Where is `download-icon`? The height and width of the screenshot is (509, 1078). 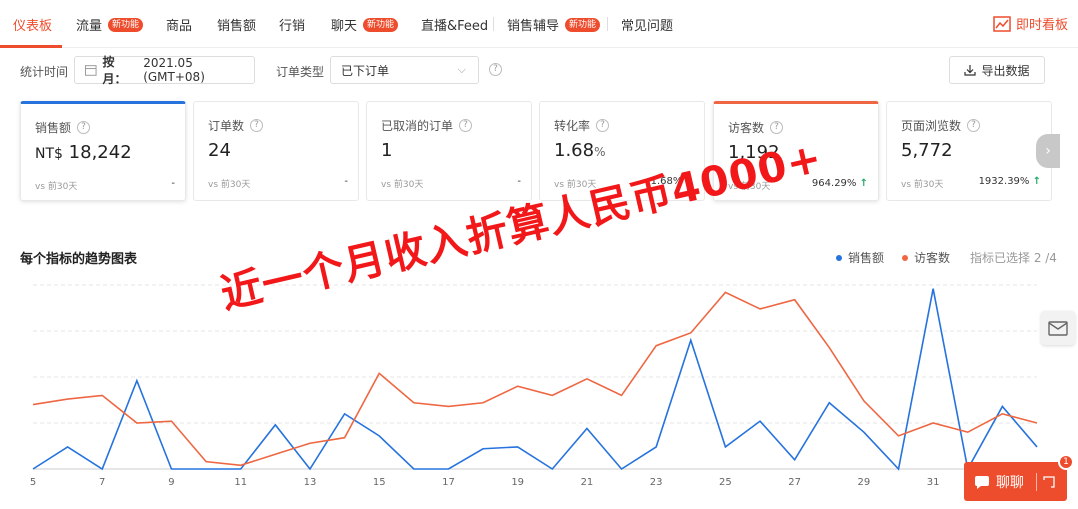
download-icon is located at coordinates (970, 70).